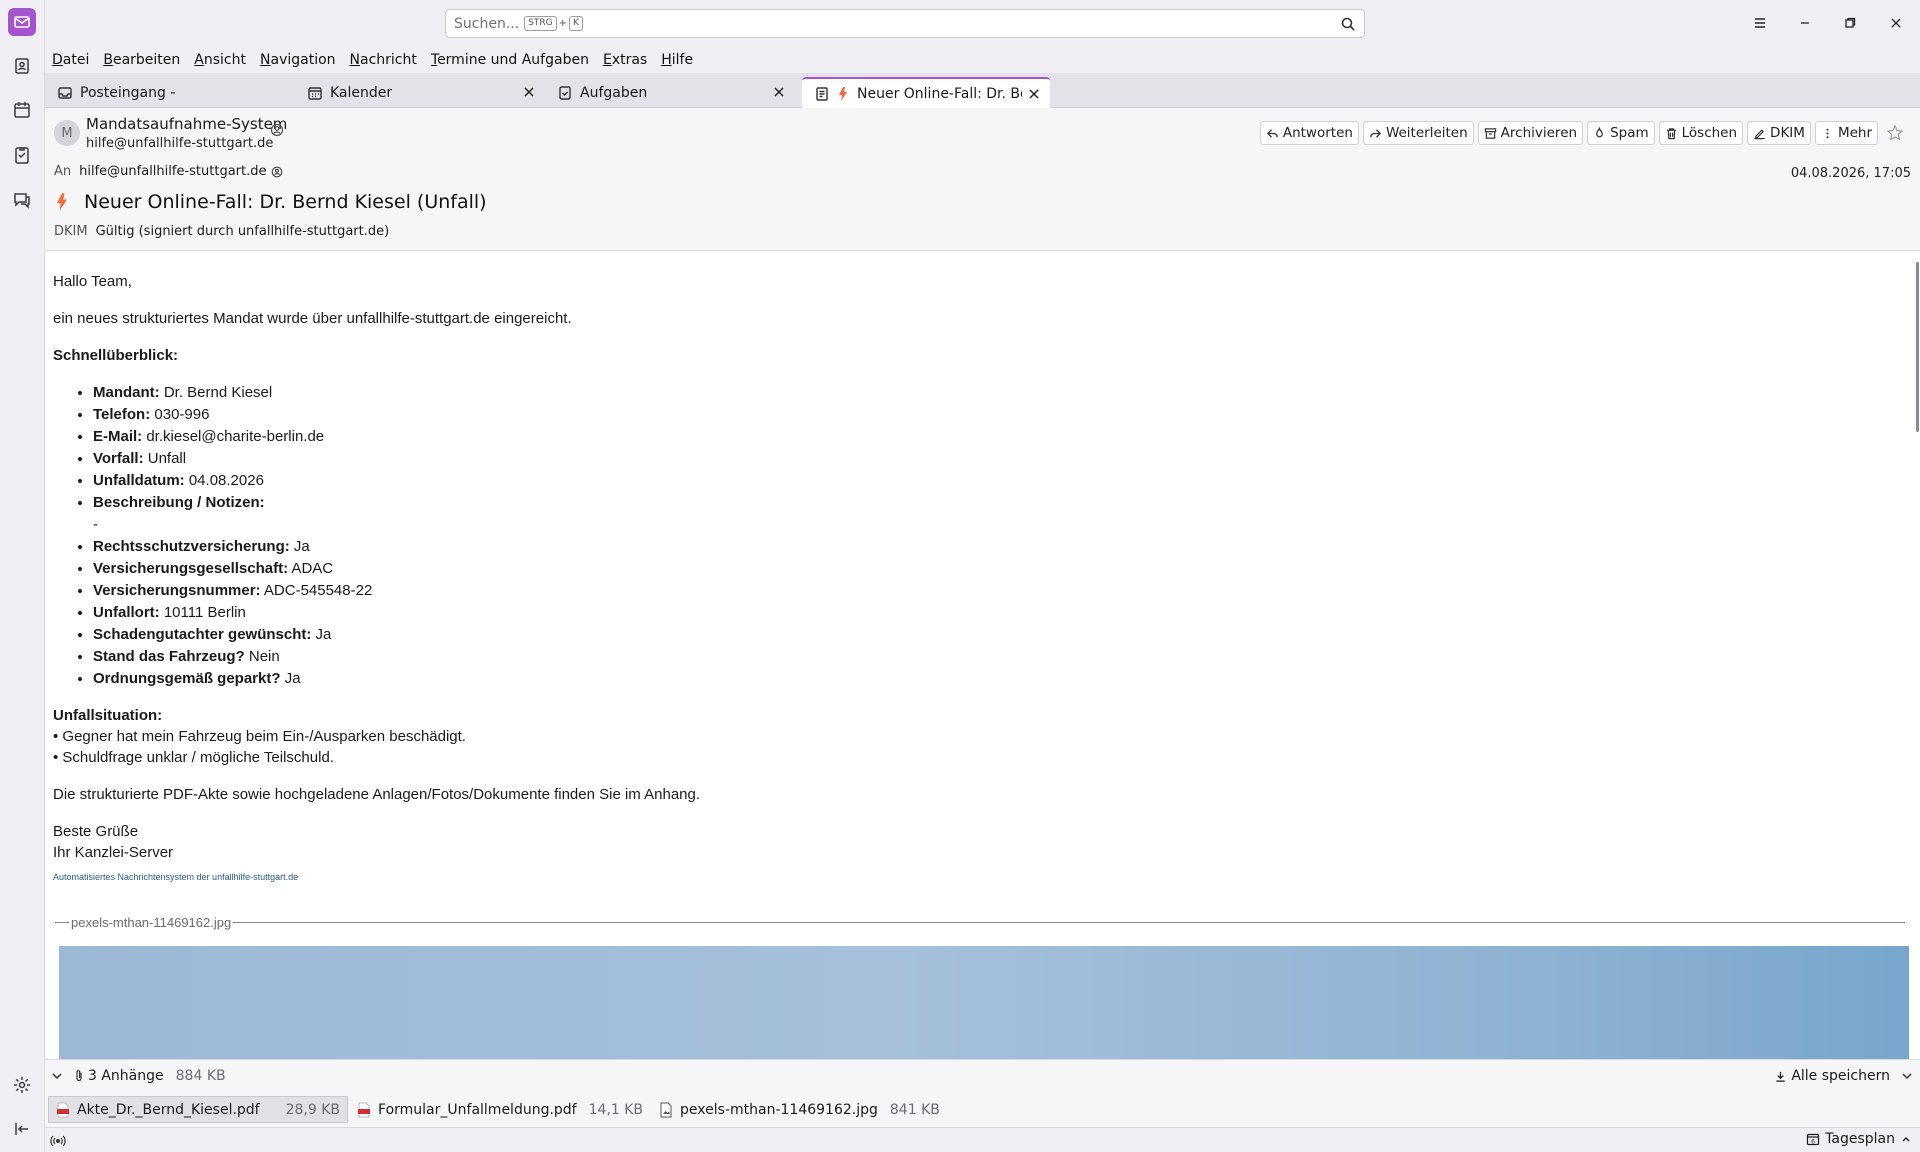 Image resolution: width=1920 pixels, height=1152 pixels. What do you see at coordinates (1832, 1076) in the screenshot?
I see `save-all-button: Alle speichern` at bounding box center [1832, 1076].